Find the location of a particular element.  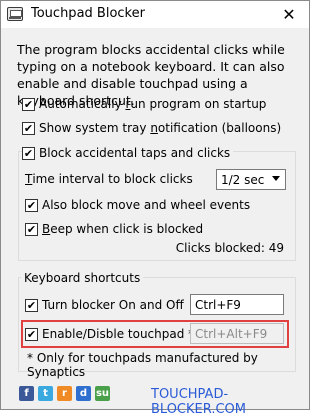

turn-blocker-label: Turn blocker On and Off is located at coordinates (113, 305).